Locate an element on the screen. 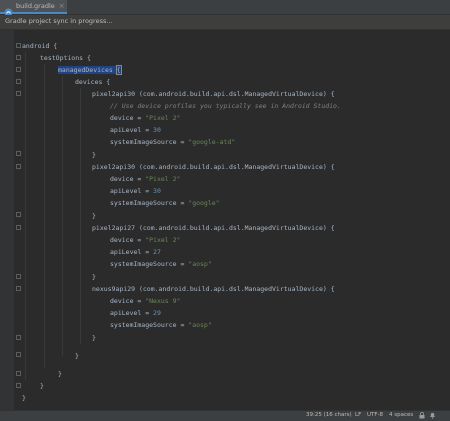 This screenshot has width=450, height=421. line-separator: LF is located at coordinates (358, 415).